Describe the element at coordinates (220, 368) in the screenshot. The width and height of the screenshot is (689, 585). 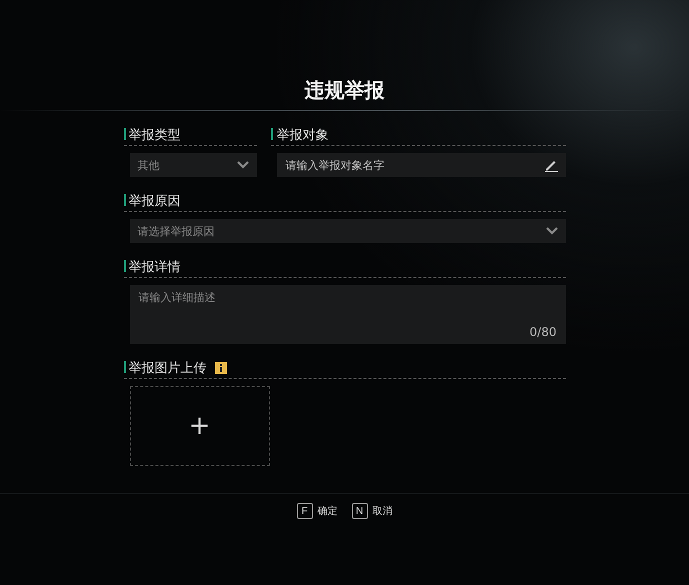
I see `info-icon` at that location.